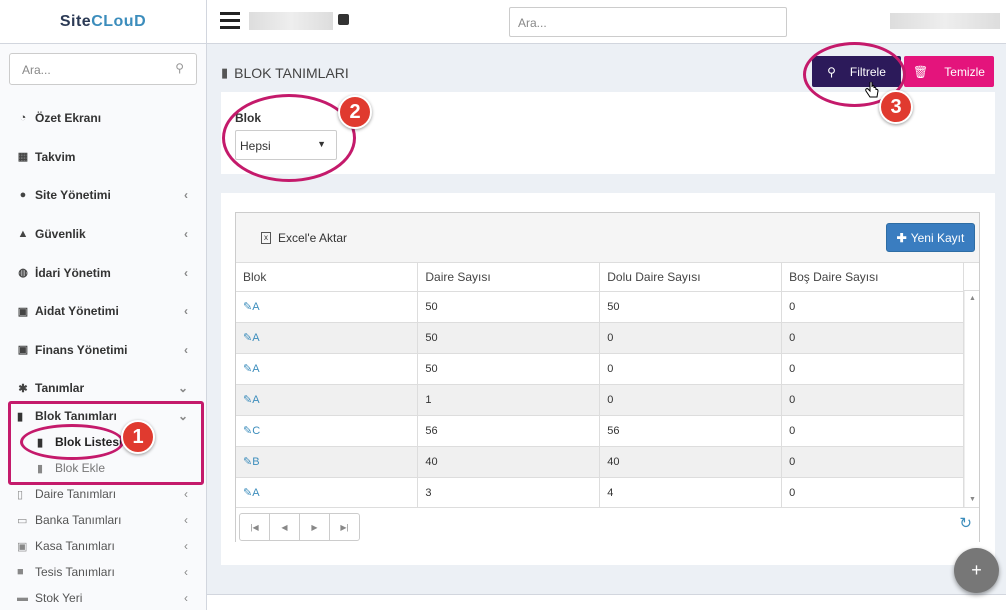 The image size is (1006, 610). I want to click on excel-export-label: Excel'e Aktar, so click(312, 238).